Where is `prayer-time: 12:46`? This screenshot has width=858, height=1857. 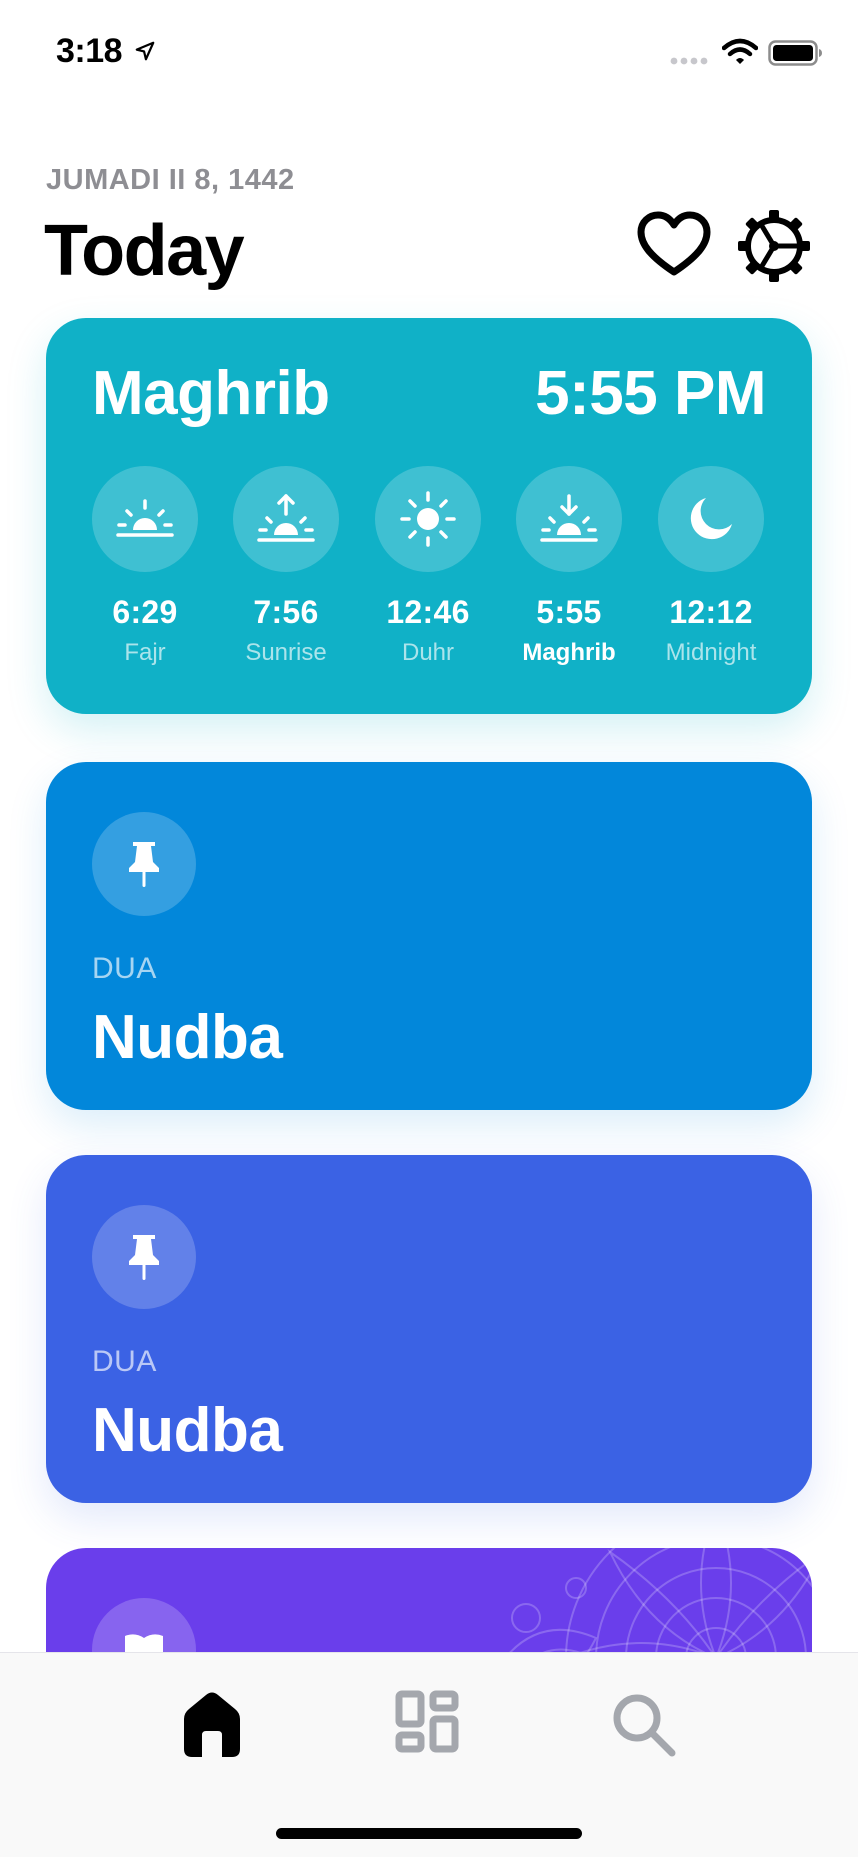
prayer-time: 12:46 is located at coordinates (428, 612).